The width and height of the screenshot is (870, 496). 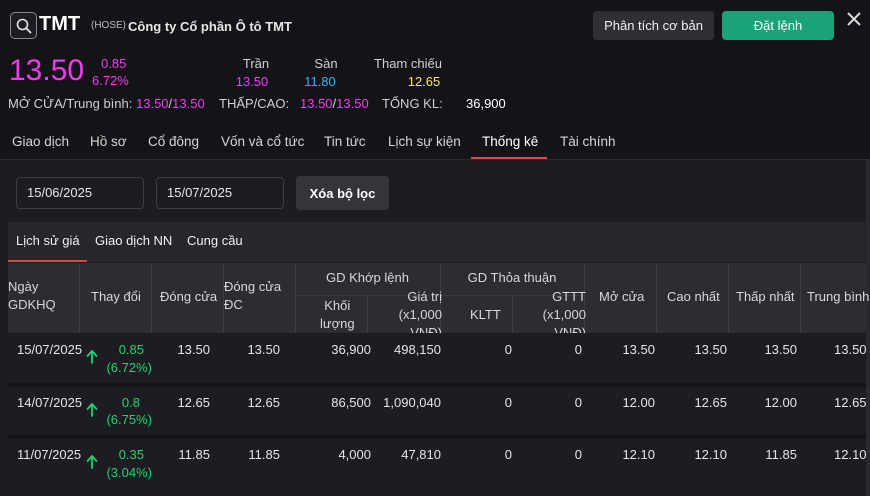 What do you see at coordinates (693, 296) in the screenshot?
I see `header-high: Cao nhất` at bounding box center [693, 296].